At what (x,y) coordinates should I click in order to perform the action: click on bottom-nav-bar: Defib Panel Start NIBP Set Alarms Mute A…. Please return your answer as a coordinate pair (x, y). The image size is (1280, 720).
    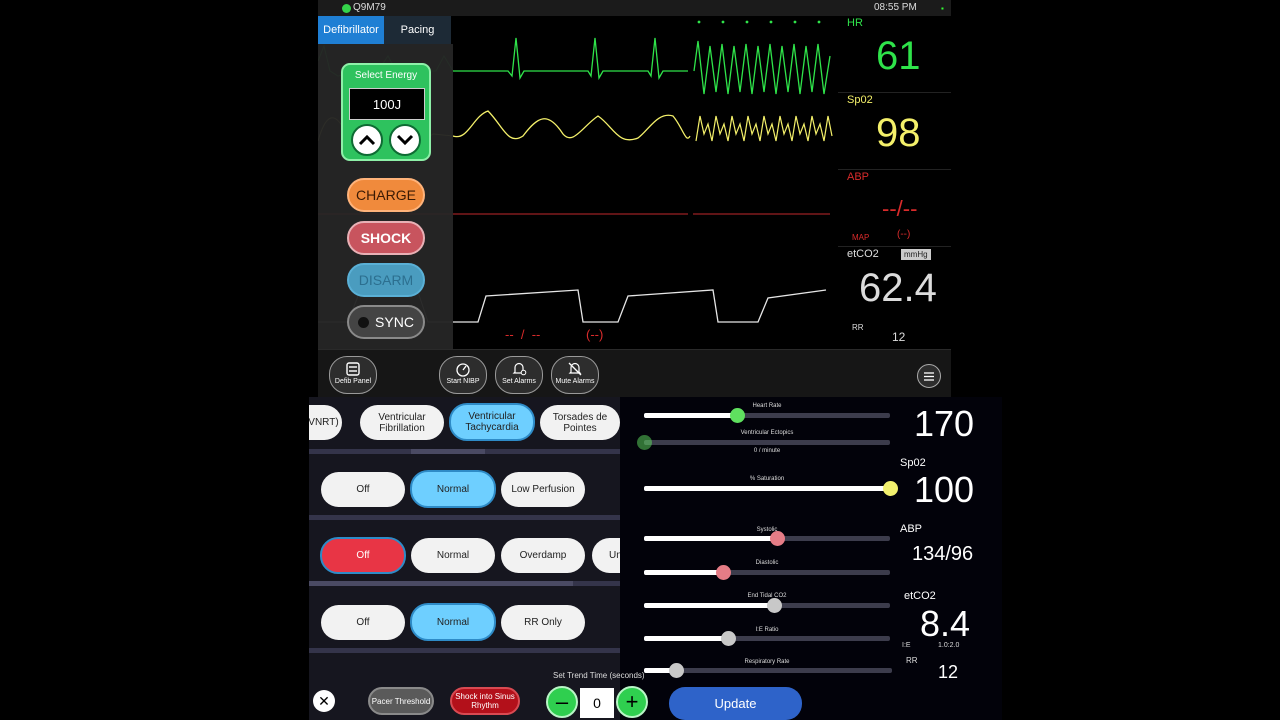
    Looking at the image, I should click on (634, 373).